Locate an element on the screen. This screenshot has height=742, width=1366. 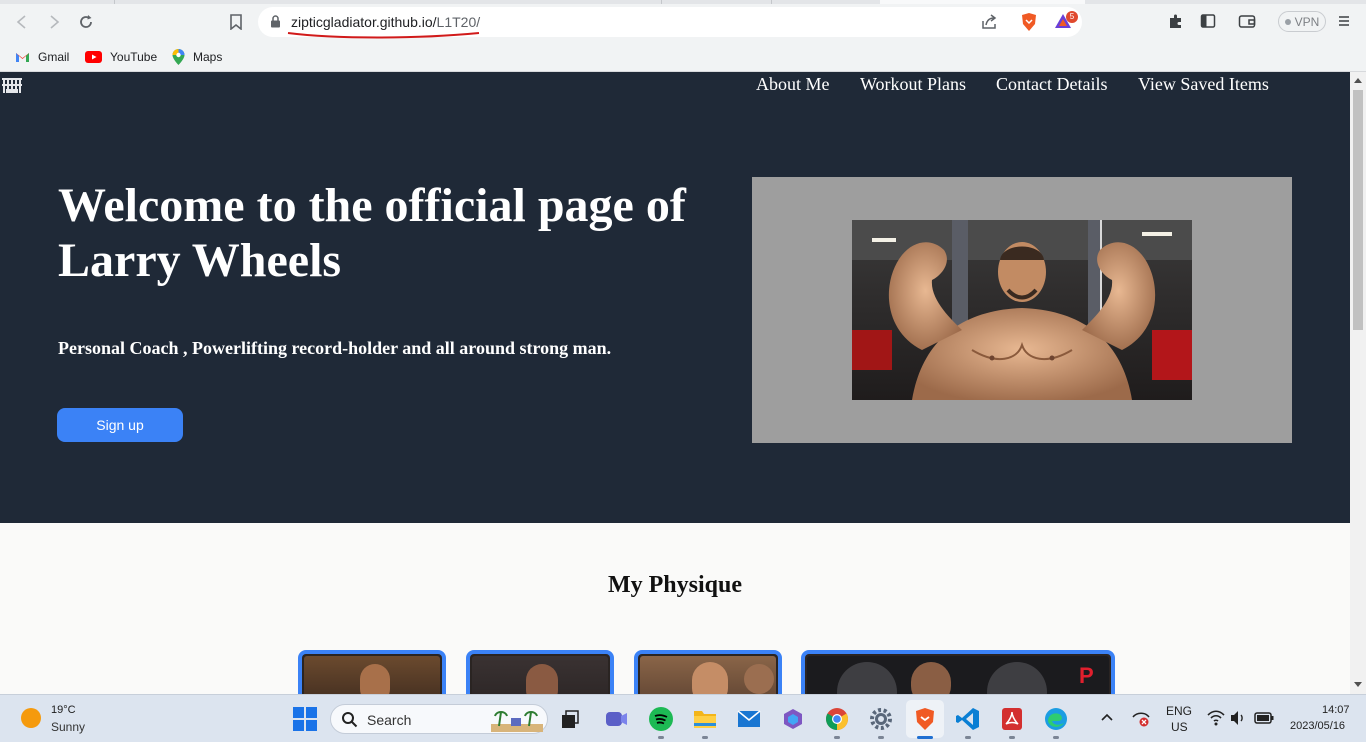
lock-icon is located at coordinates (275, 21).